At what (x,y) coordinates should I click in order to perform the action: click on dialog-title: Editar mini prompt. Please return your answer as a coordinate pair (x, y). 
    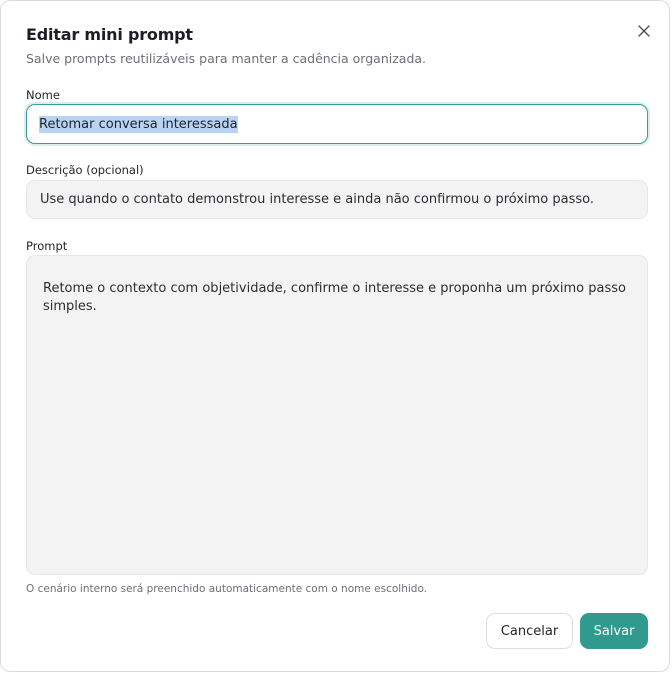
    Looking at the image, I should click on (109, 34).